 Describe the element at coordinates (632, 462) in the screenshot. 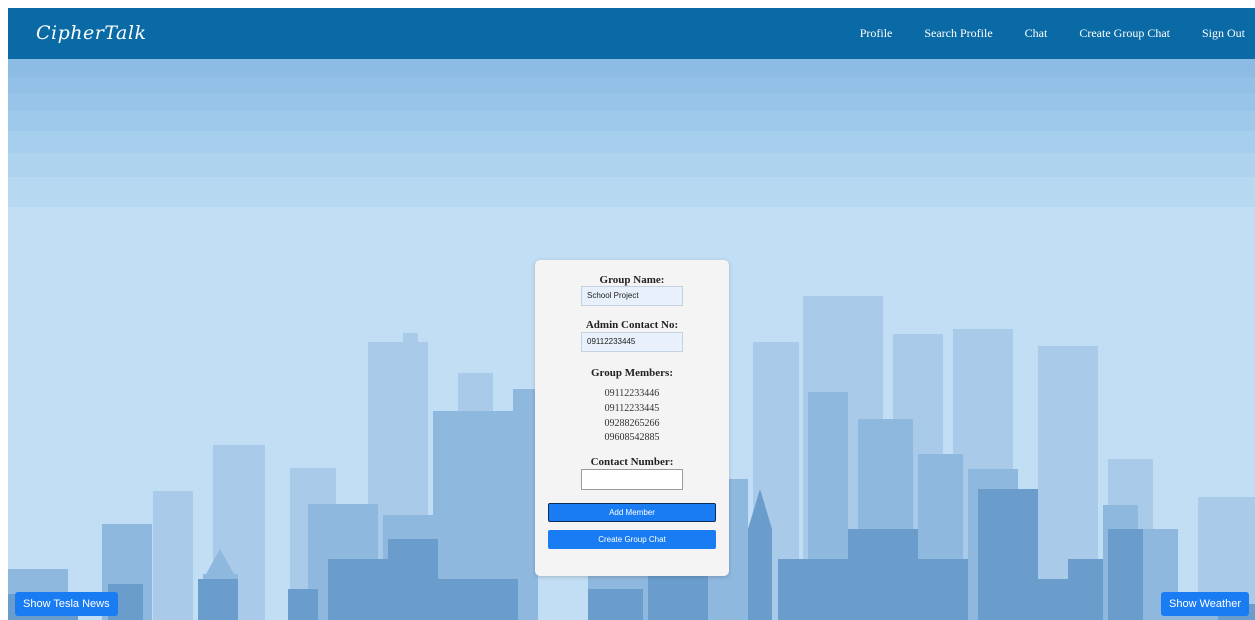

I see `contact-number-label: Contact Number:` at that location.